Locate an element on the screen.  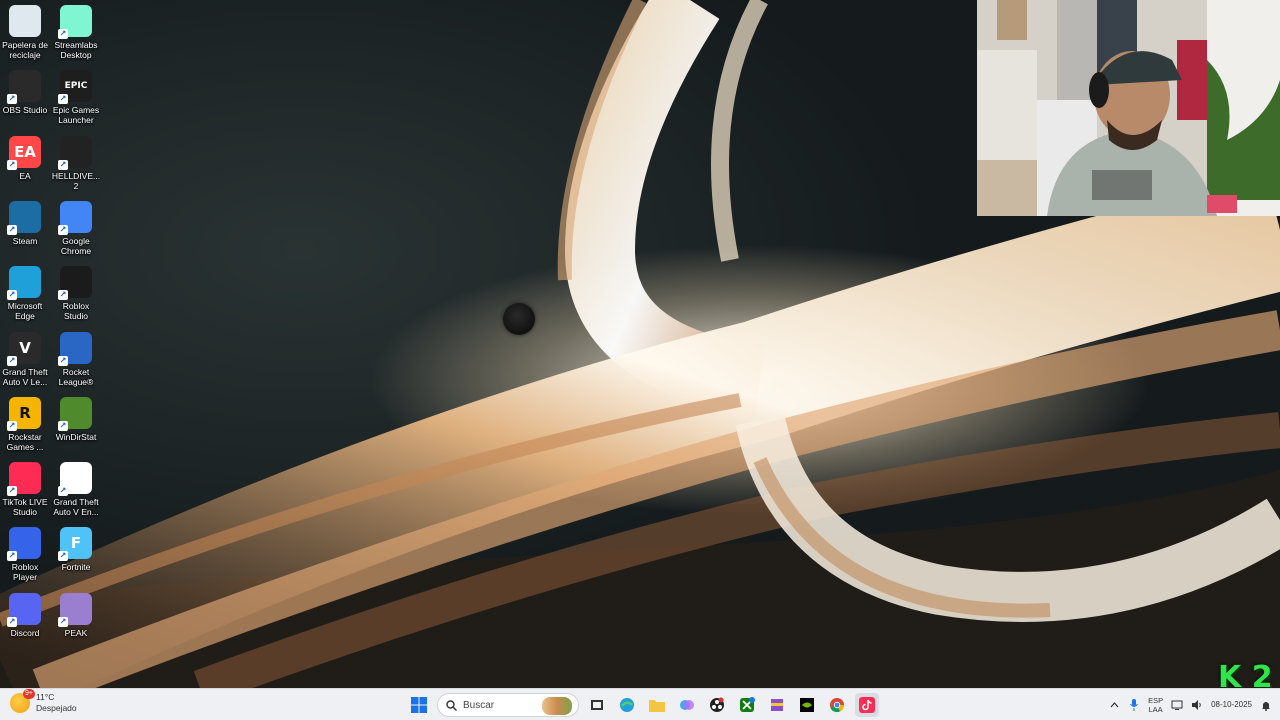
desktop-shortcut: ↗ TikTok LIVE Studio is located at coordinates (25, 489).